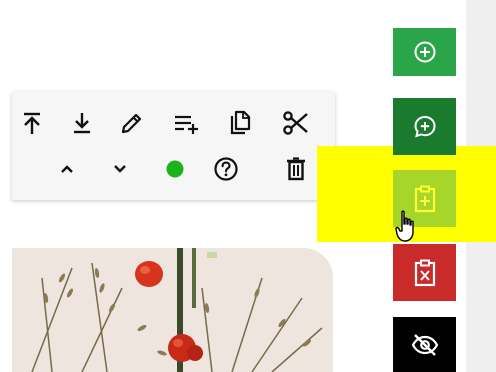  I want to click on move-to-top-button, so click(32, 123).